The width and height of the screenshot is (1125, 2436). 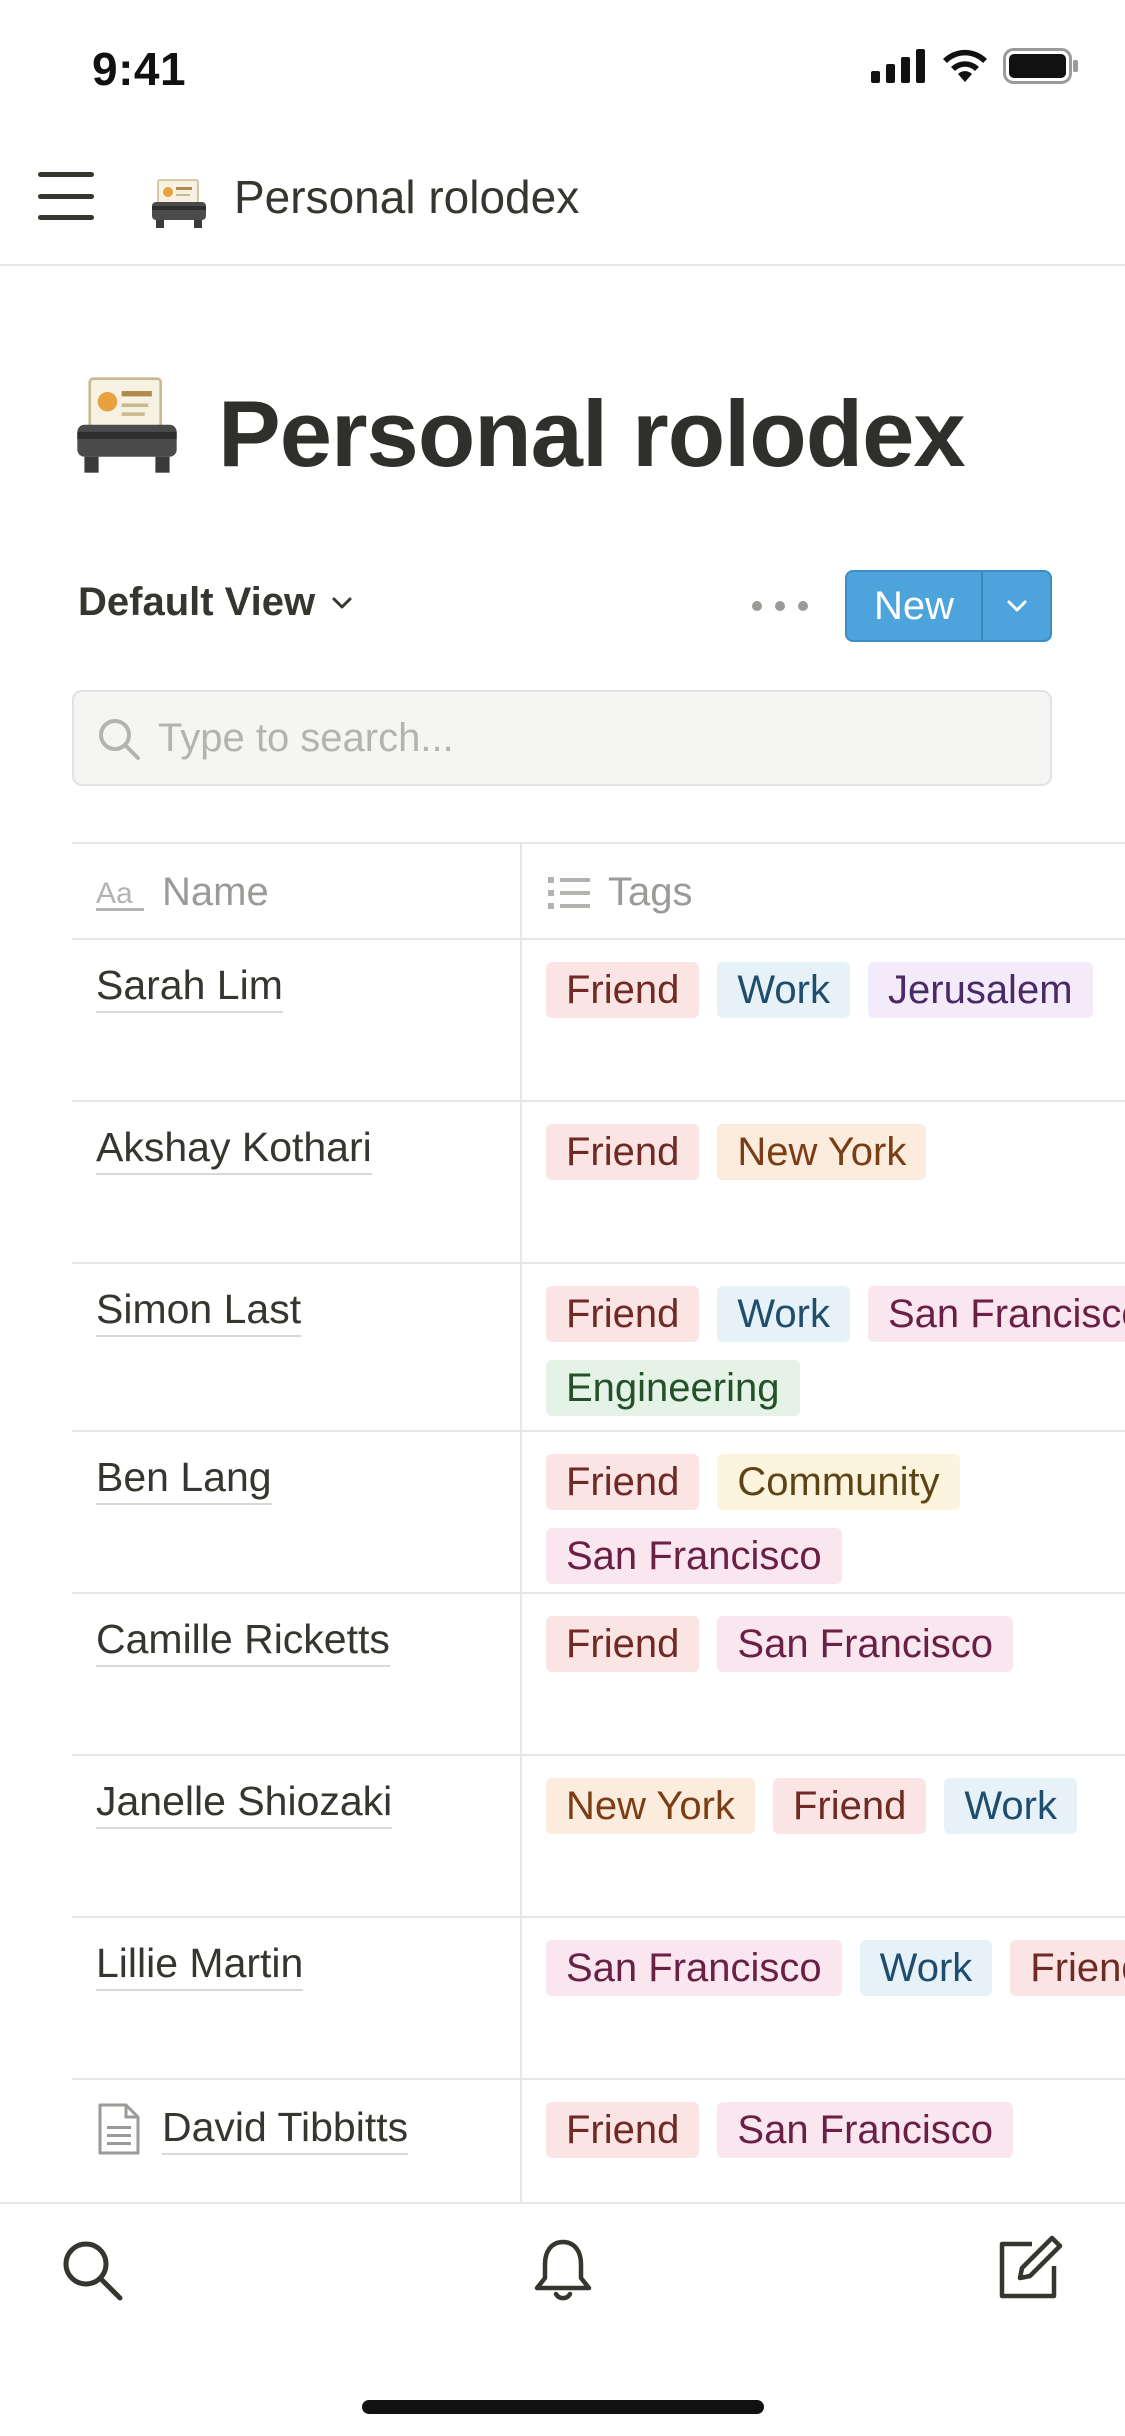 I want to click on table-row: Sarah Lim Friend Work Jerusalem, so click(x=598, y=1021).